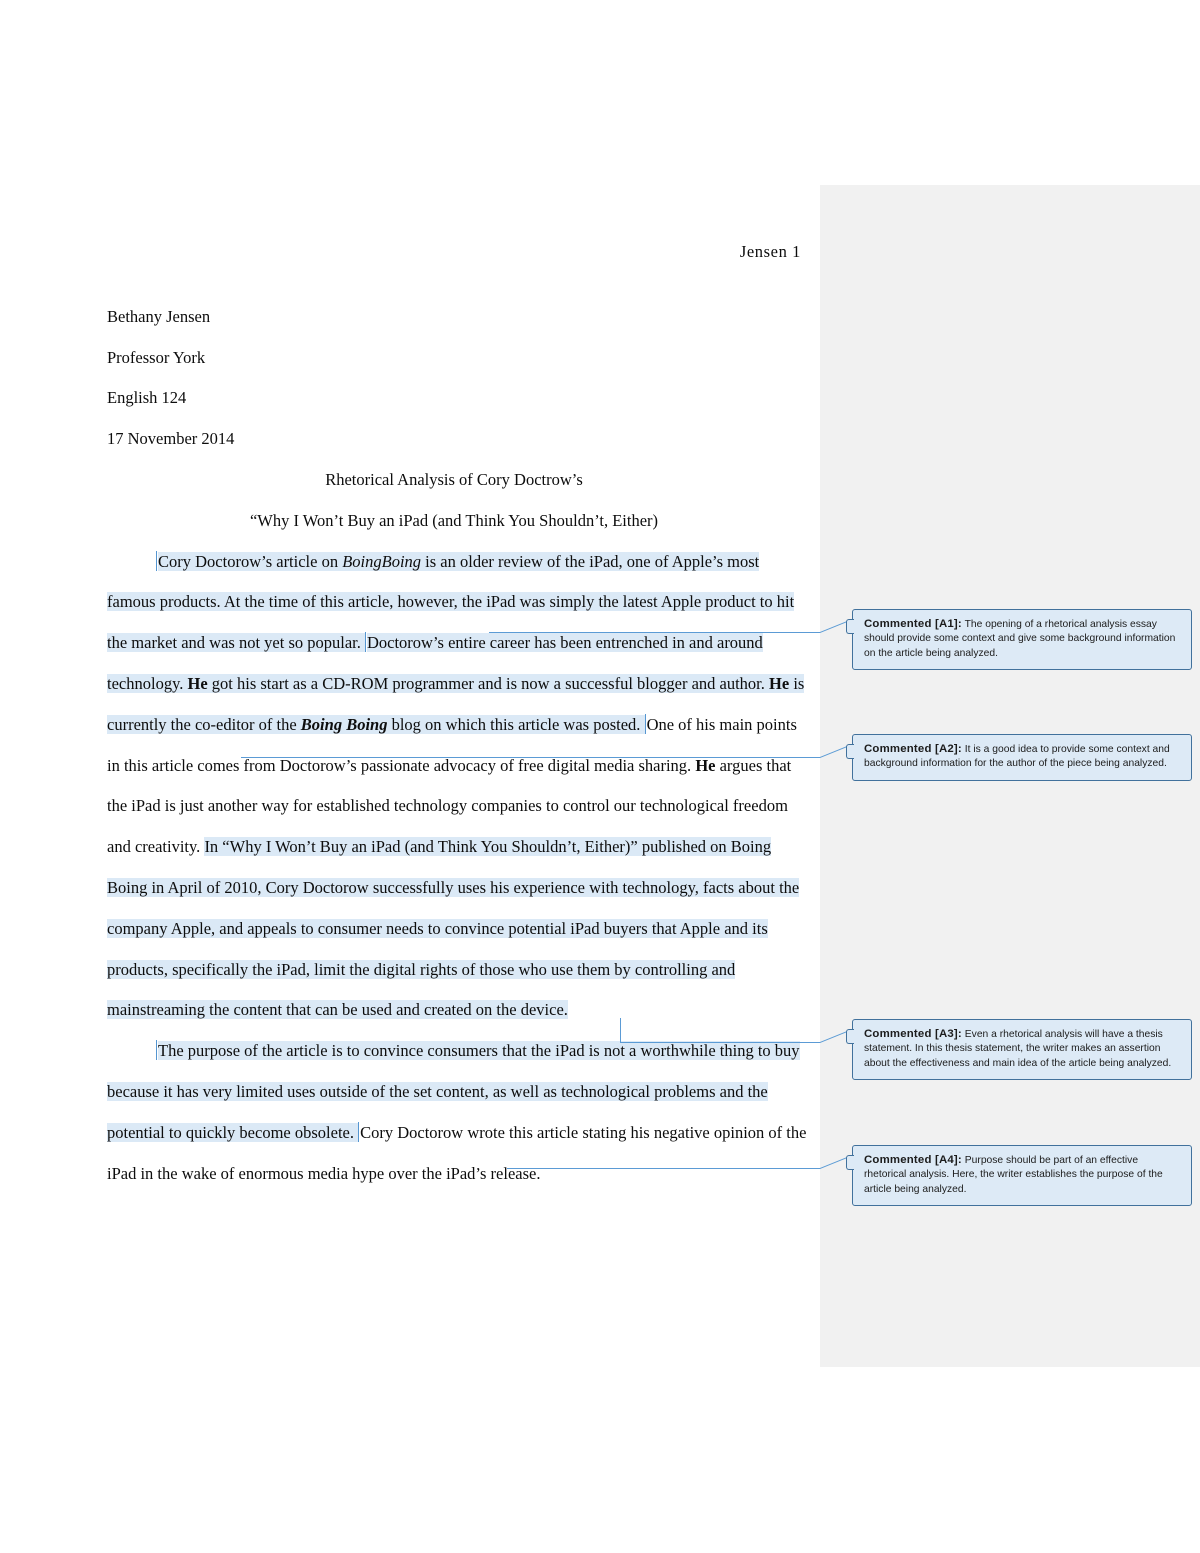 This screenshot has height=1553, width=1200. Describe the element at coordinates (770, 251) in the screenshot. I see `running-head: Jensen 1` at that location.